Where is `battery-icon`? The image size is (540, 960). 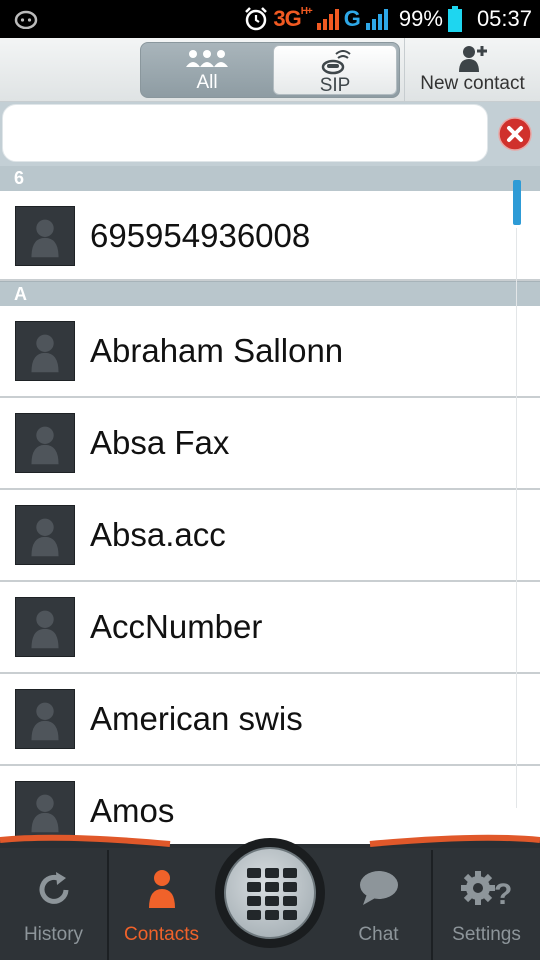 battery-icon is located at coordinates (454, 19).